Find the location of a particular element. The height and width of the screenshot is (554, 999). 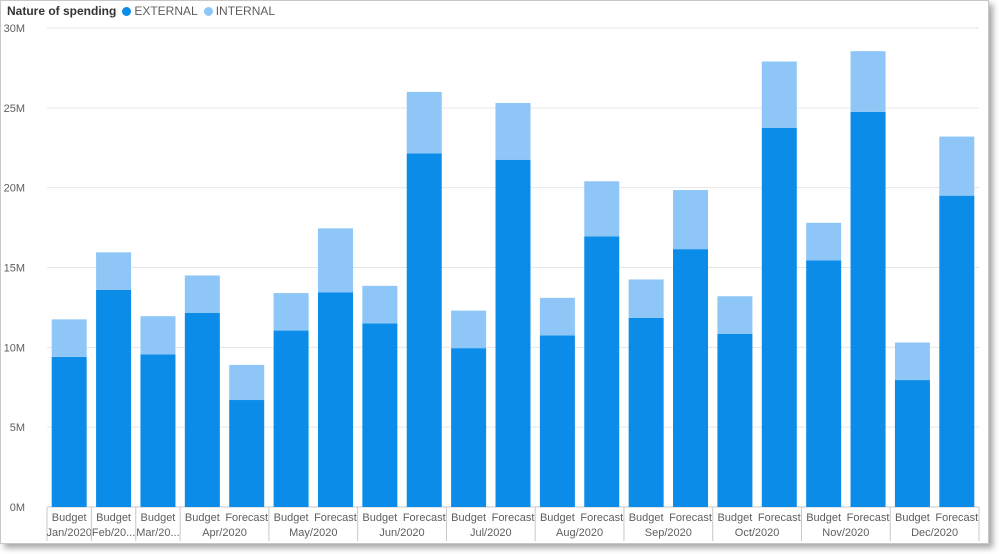

y-tick-label: 0M is located at coordinates (17, 508).